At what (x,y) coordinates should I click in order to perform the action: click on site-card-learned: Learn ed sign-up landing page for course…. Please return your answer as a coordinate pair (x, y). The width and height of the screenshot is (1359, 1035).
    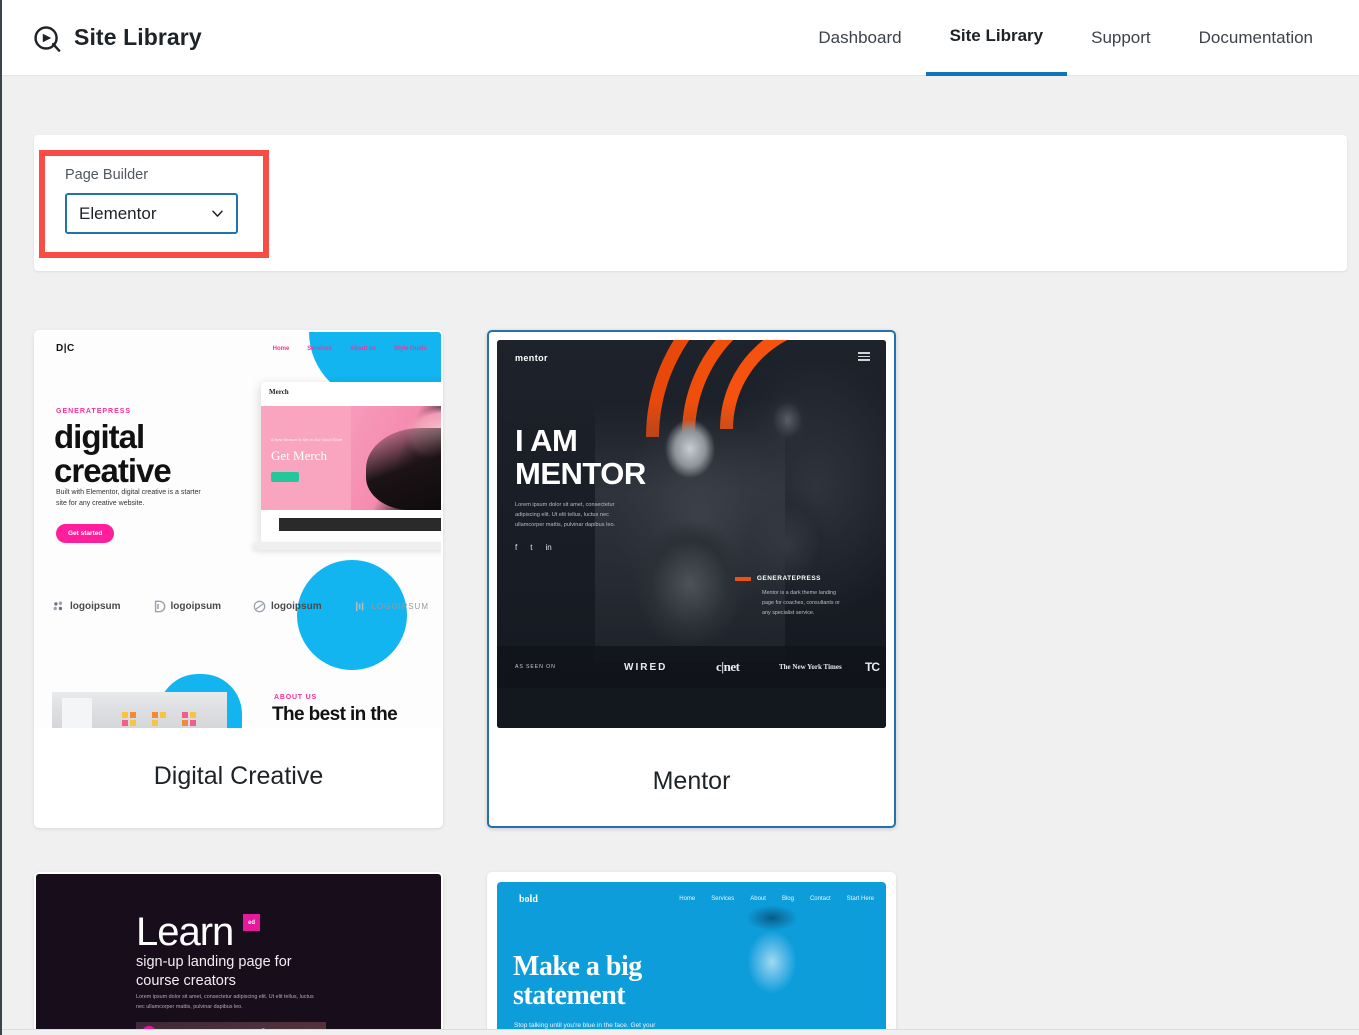
    Looking at the image, I should click on (238, 953).